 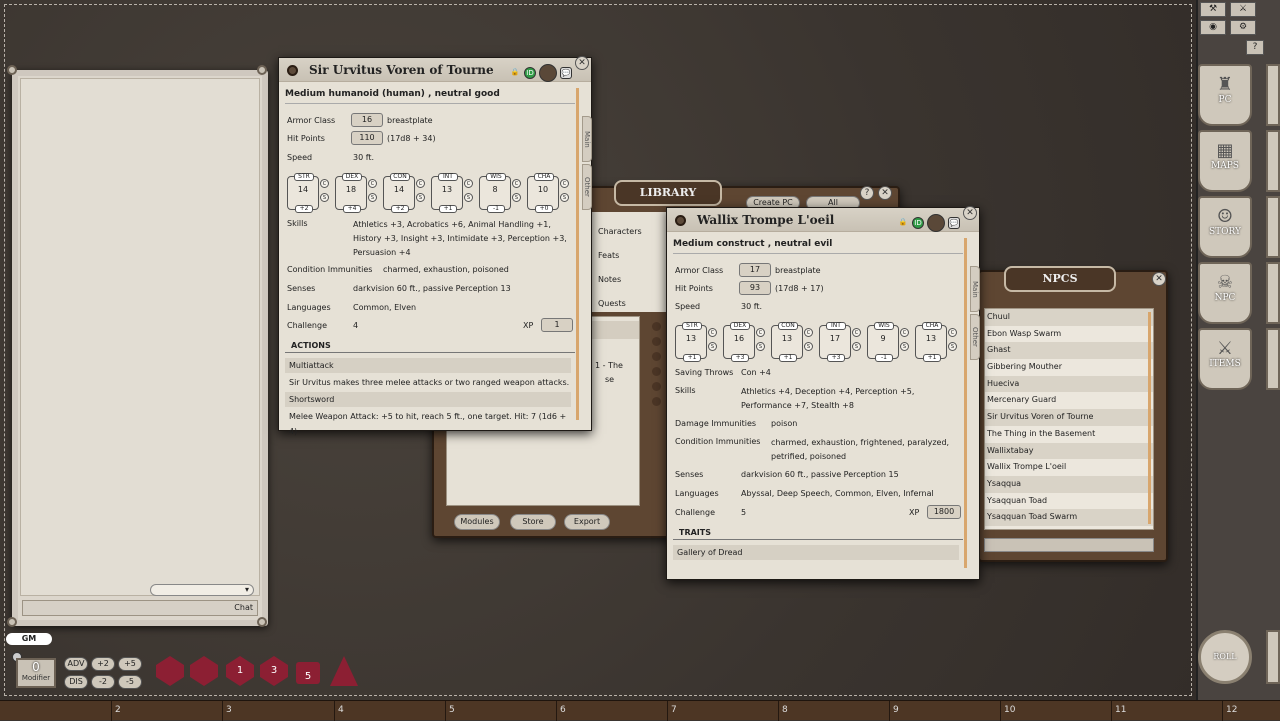 What do you see at coordinates (1069, 384) in the screenshot?
I see `list-item: Hueciva` at bounding box center [1069, 384].